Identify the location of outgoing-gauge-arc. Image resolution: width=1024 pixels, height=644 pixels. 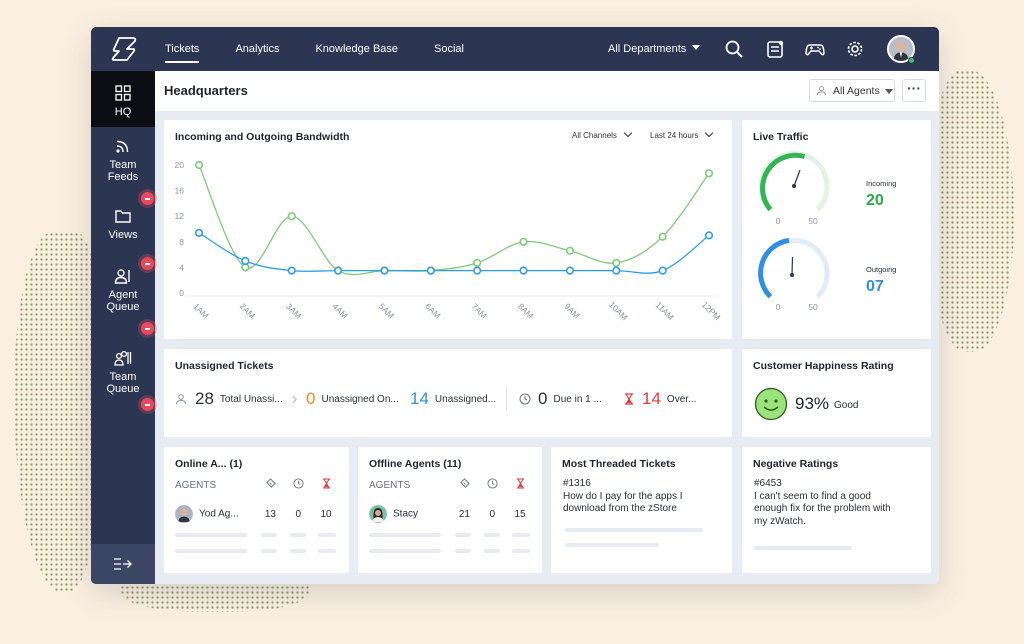
(774, 268).